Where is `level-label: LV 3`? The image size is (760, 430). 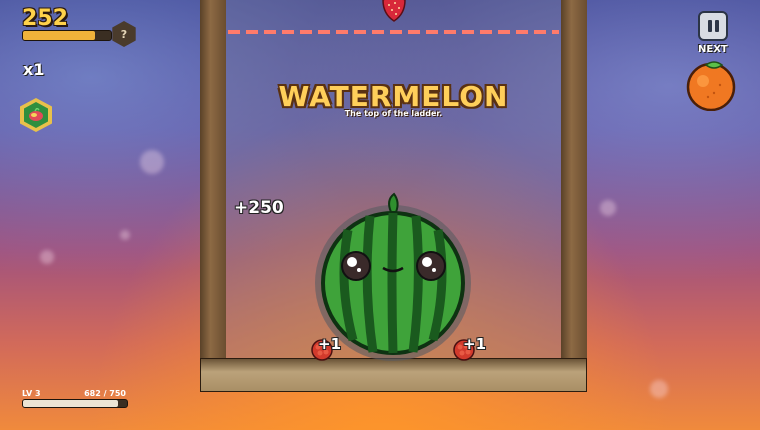
level-label: LV 3 is located at coordinates (31, 393).